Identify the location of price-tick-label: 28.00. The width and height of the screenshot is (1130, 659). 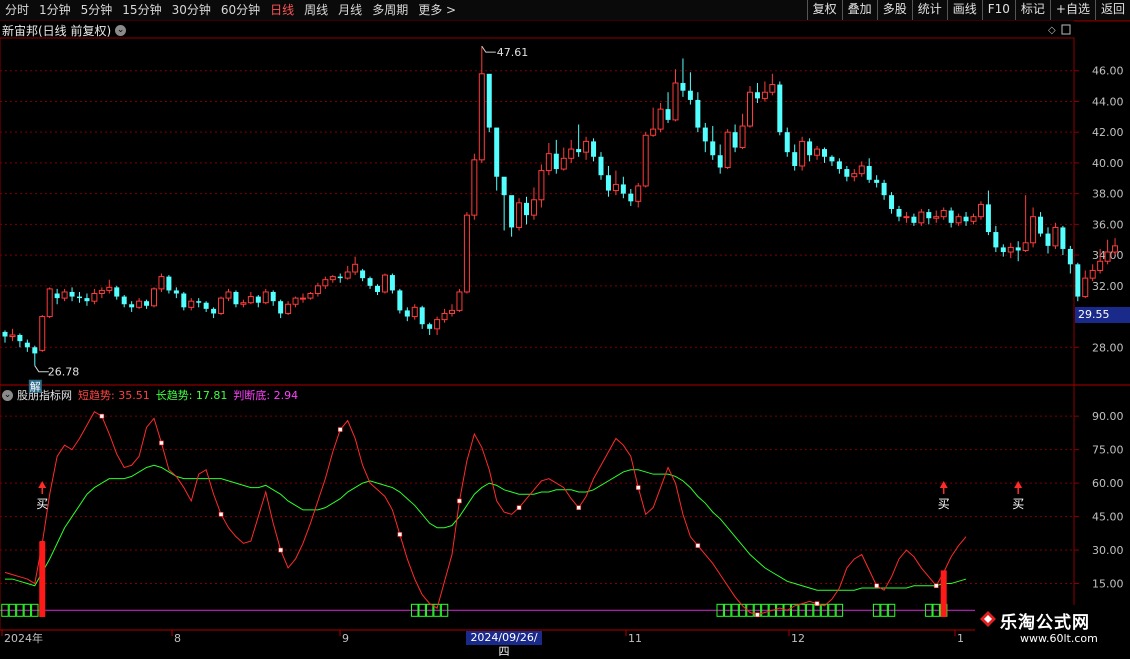
(1108, 347).